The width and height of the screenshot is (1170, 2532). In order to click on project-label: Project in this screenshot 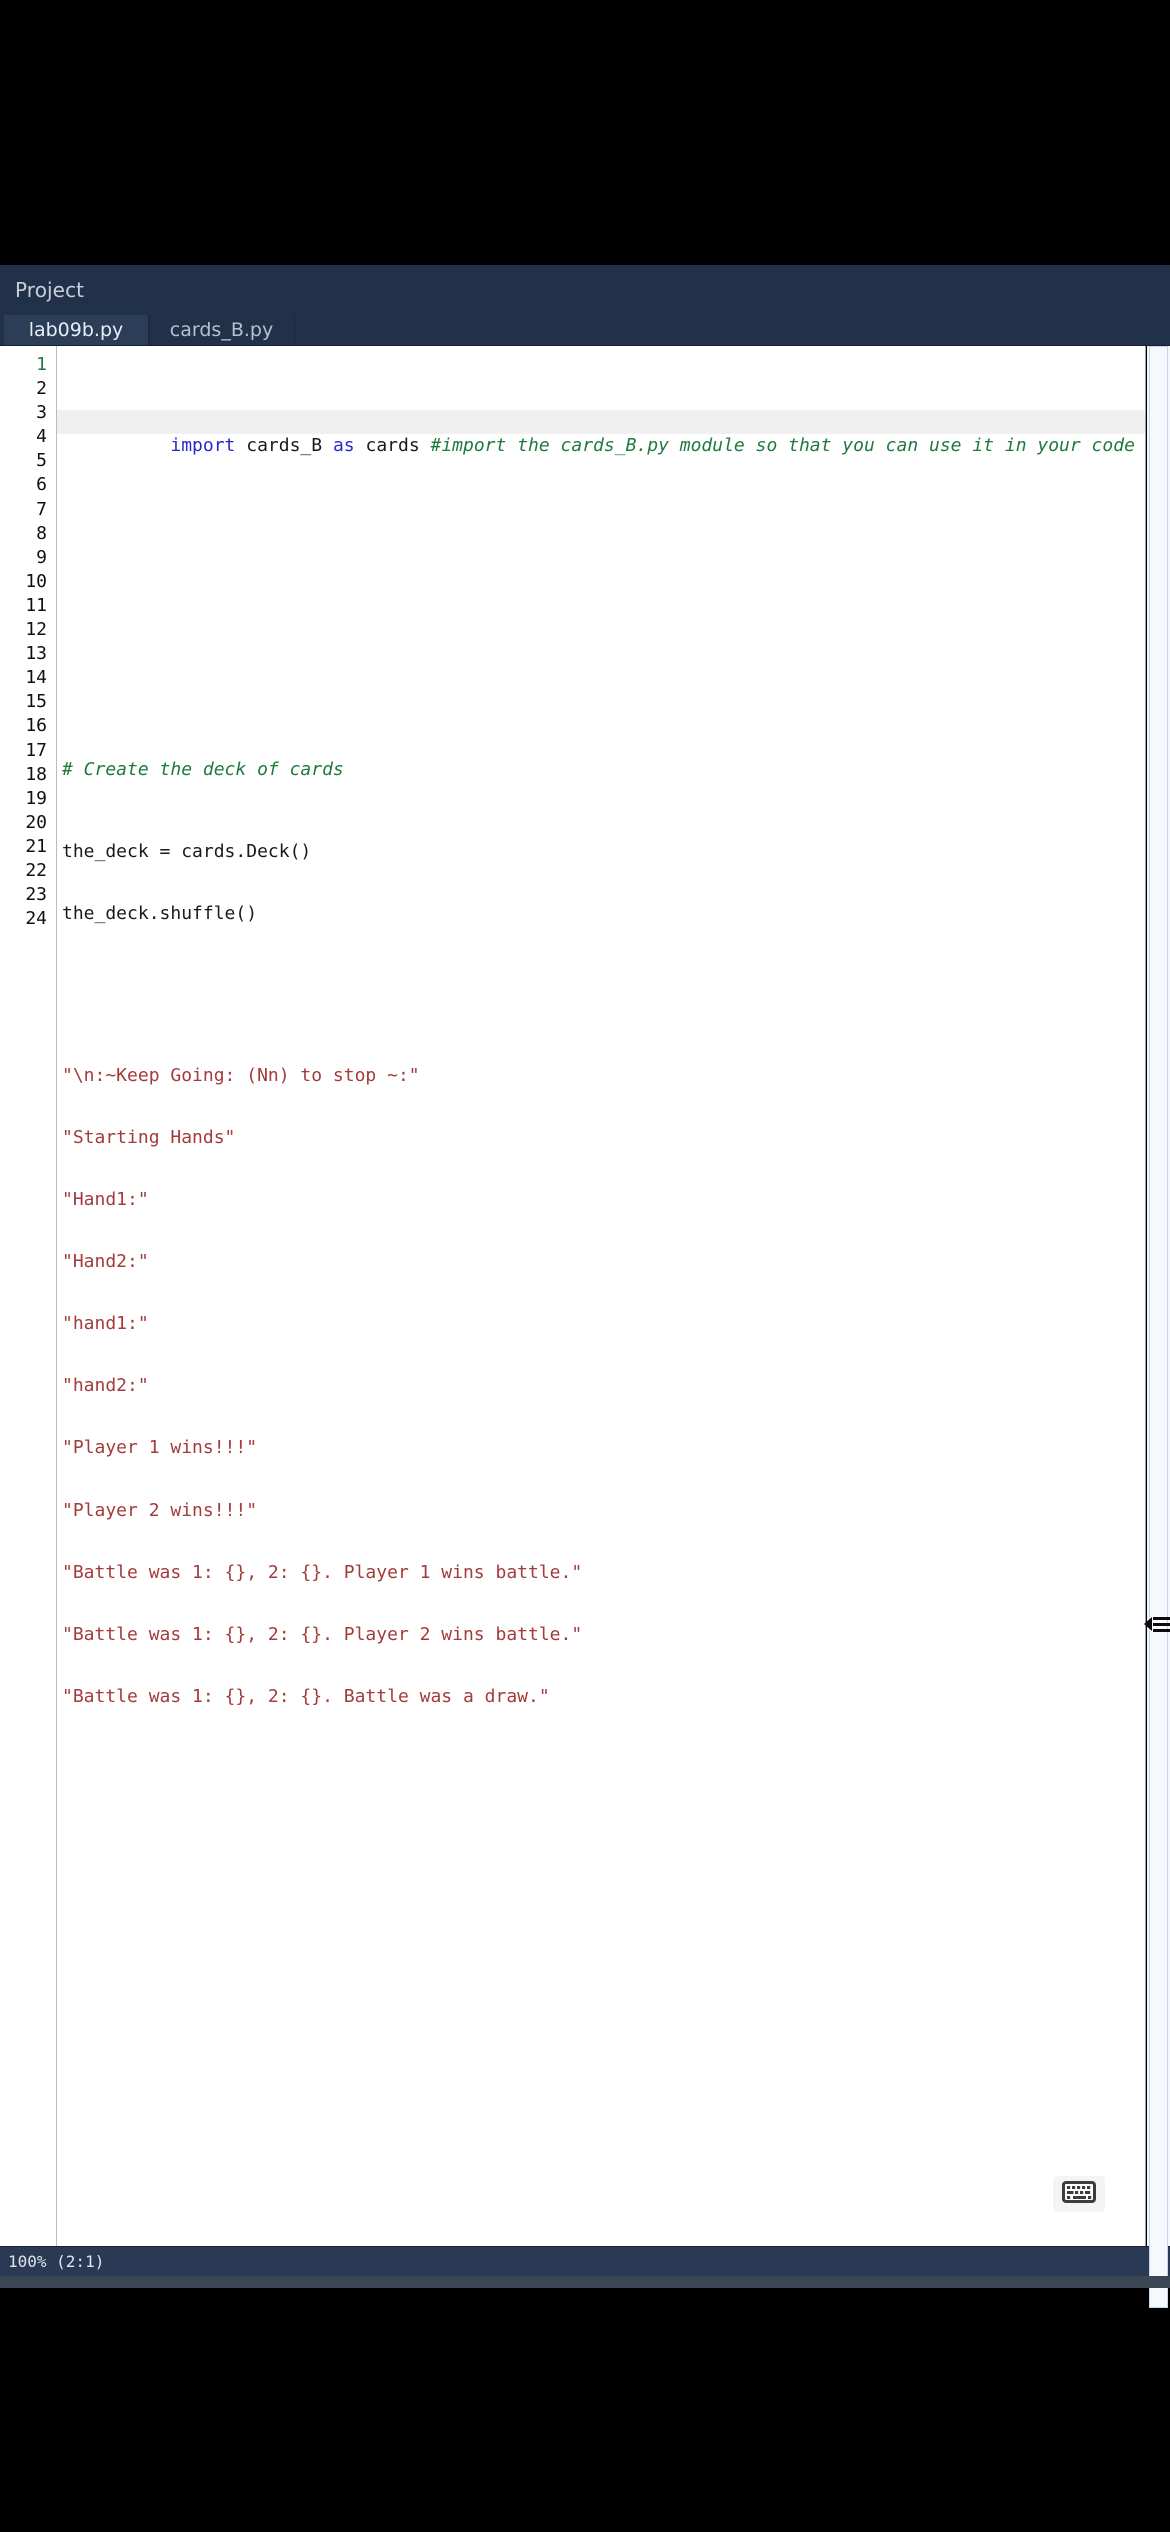, I will do `click(50, 290)`.